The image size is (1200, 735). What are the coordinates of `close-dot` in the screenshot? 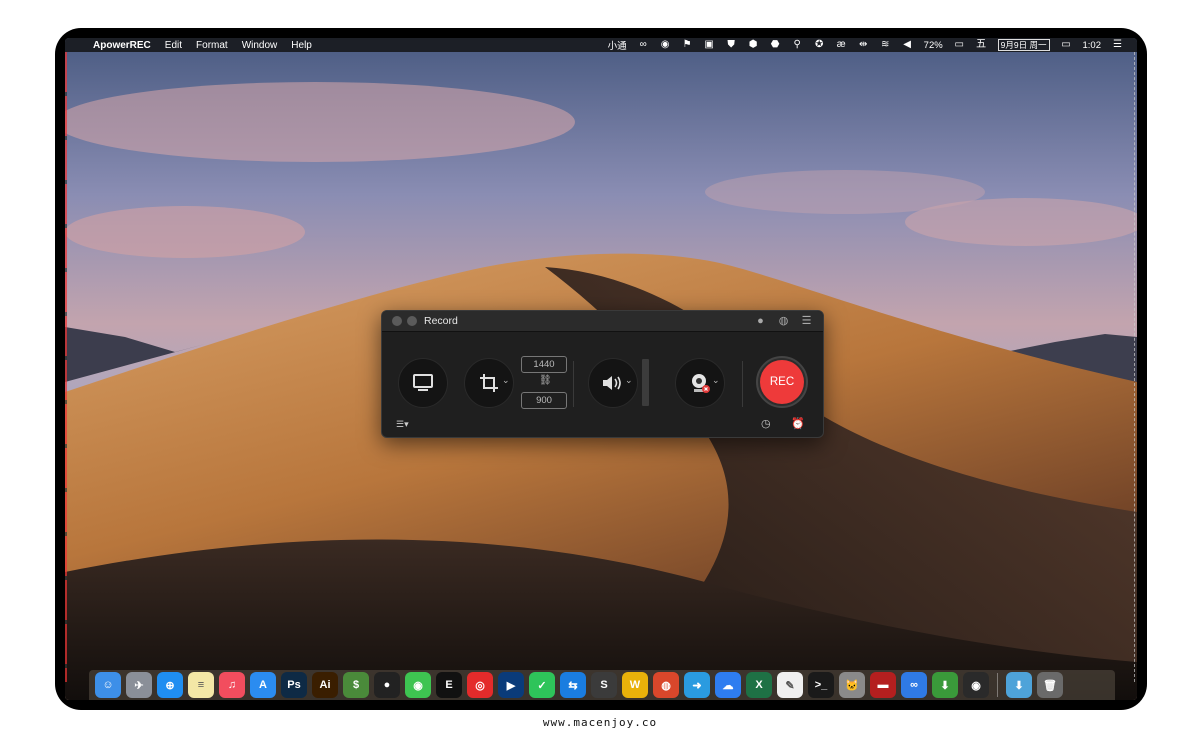 It's located at (397, 321).